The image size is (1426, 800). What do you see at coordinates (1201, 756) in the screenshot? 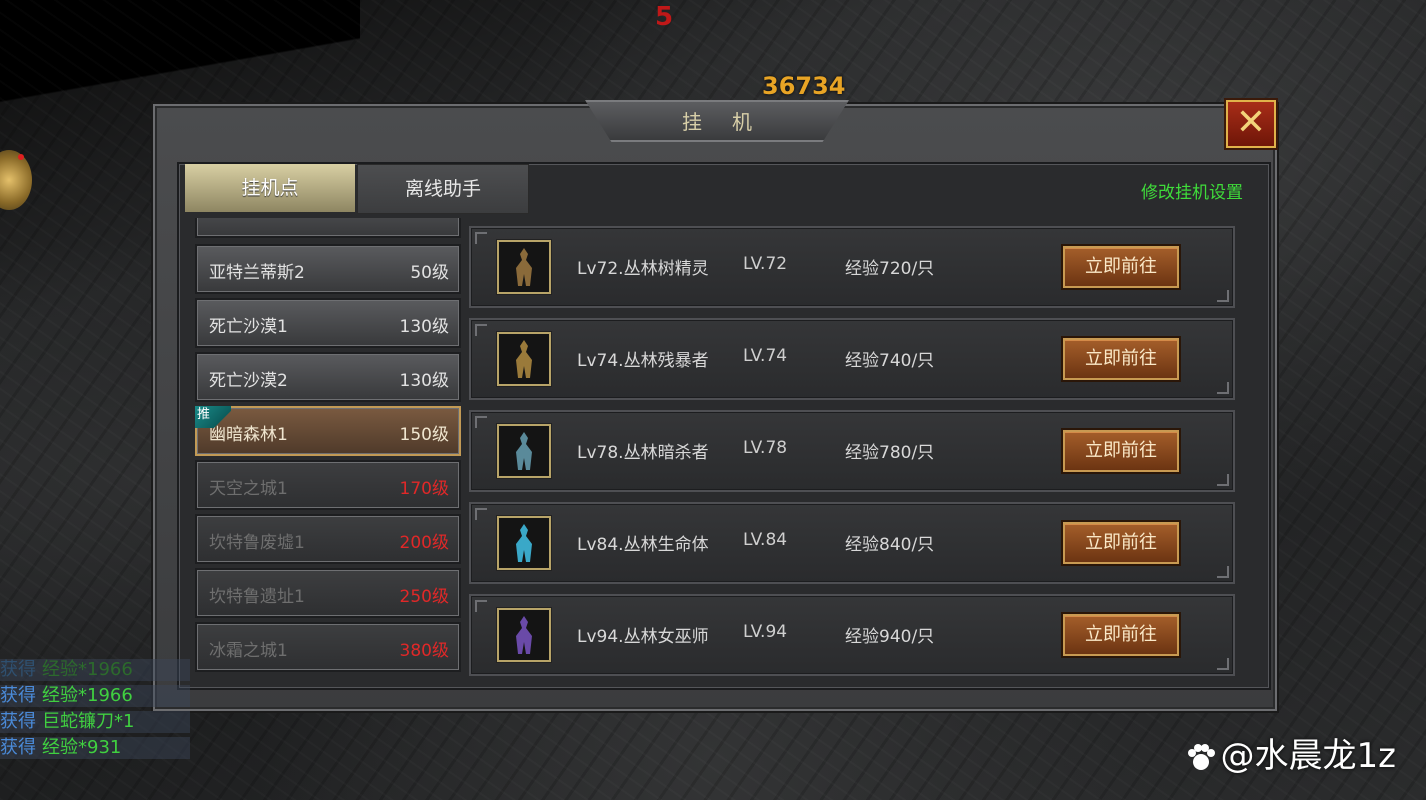
I see `paw-icon` at bounding box center [1201, 756].